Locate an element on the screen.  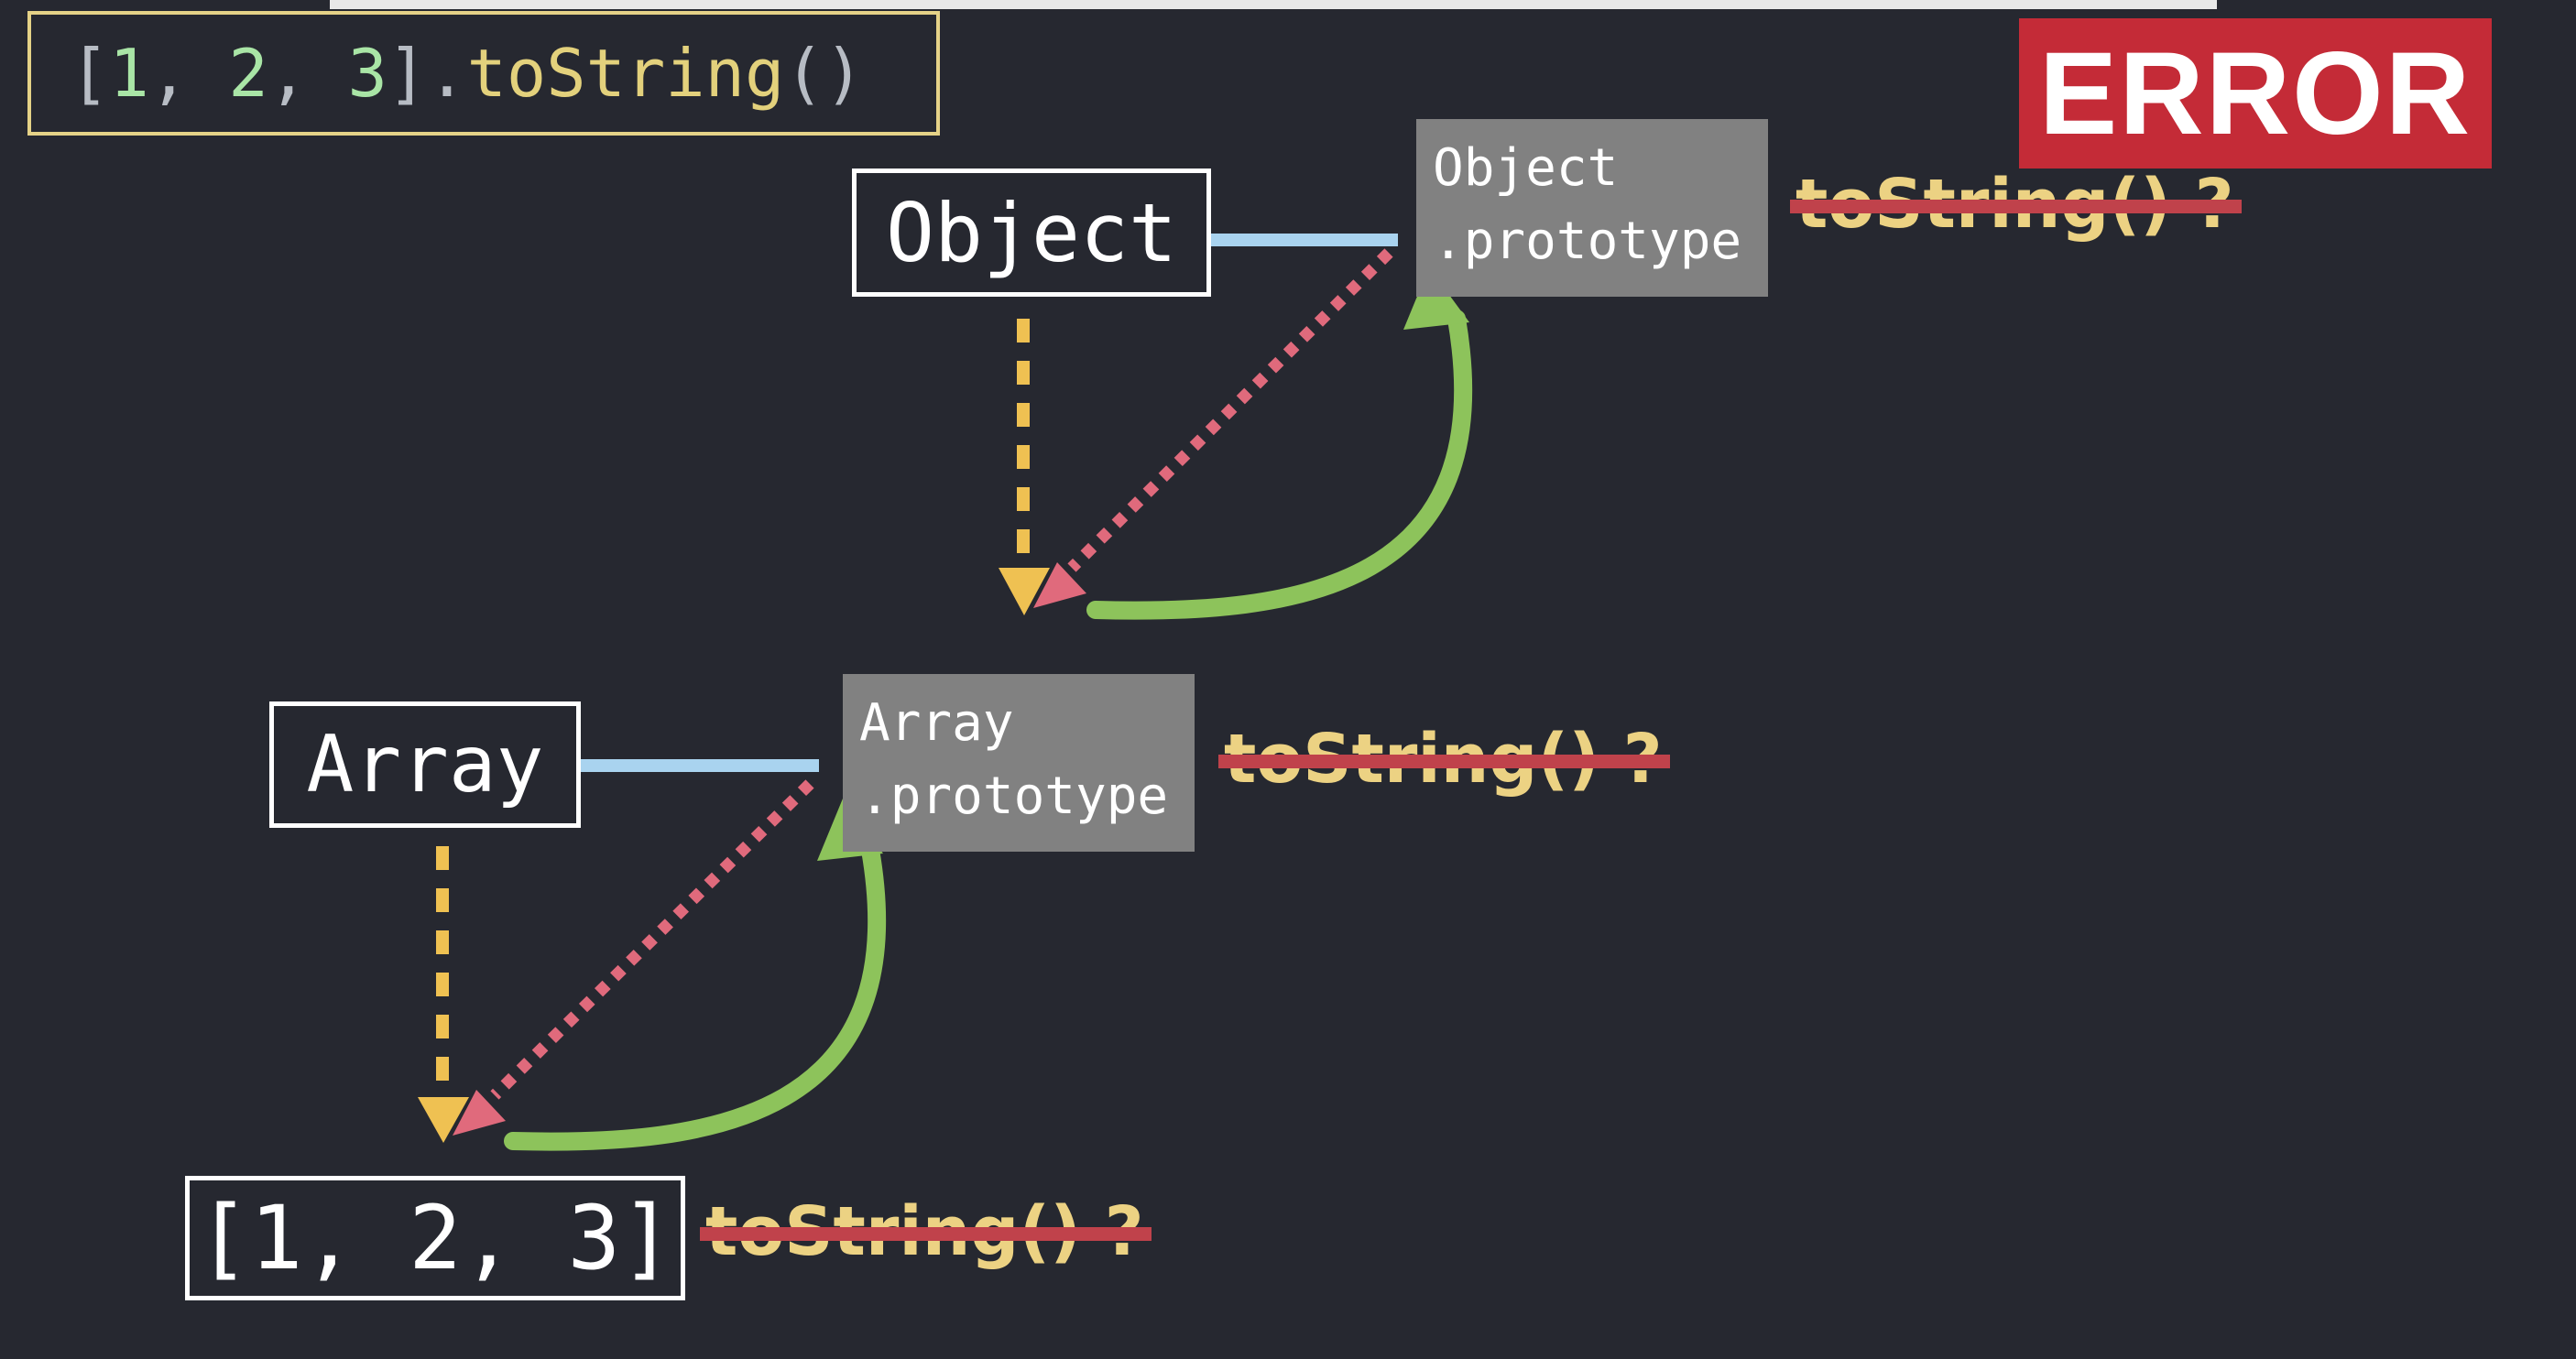
array-instance-box: [1, 2, 3] is located at coordinates (435, 1238).